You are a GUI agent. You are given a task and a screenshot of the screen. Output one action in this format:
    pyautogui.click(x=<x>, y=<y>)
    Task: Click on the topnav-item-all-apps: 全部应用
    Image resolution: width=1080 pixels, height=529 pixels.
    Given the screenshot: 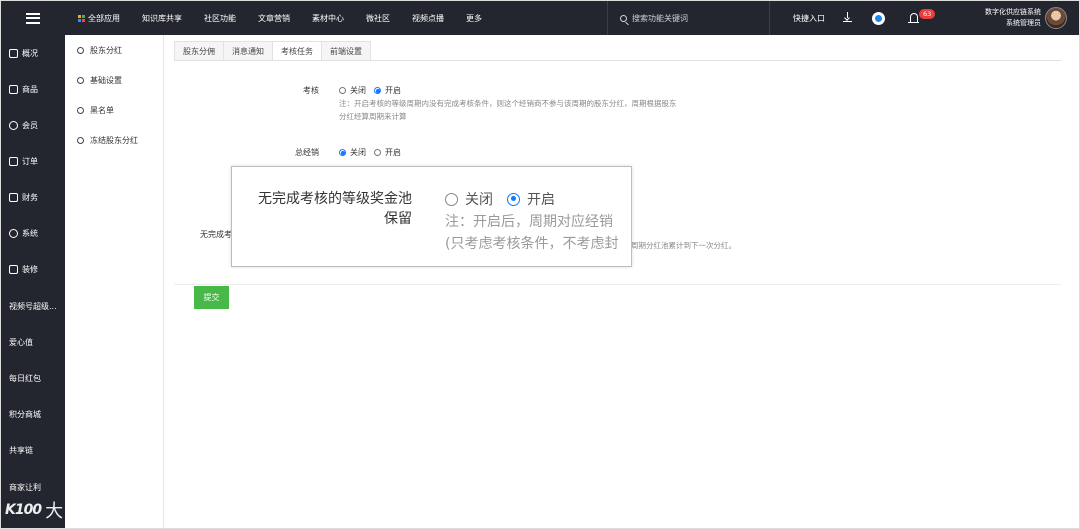 What is the action you would take?
    pyautogui.click(x=99, y=18)
    